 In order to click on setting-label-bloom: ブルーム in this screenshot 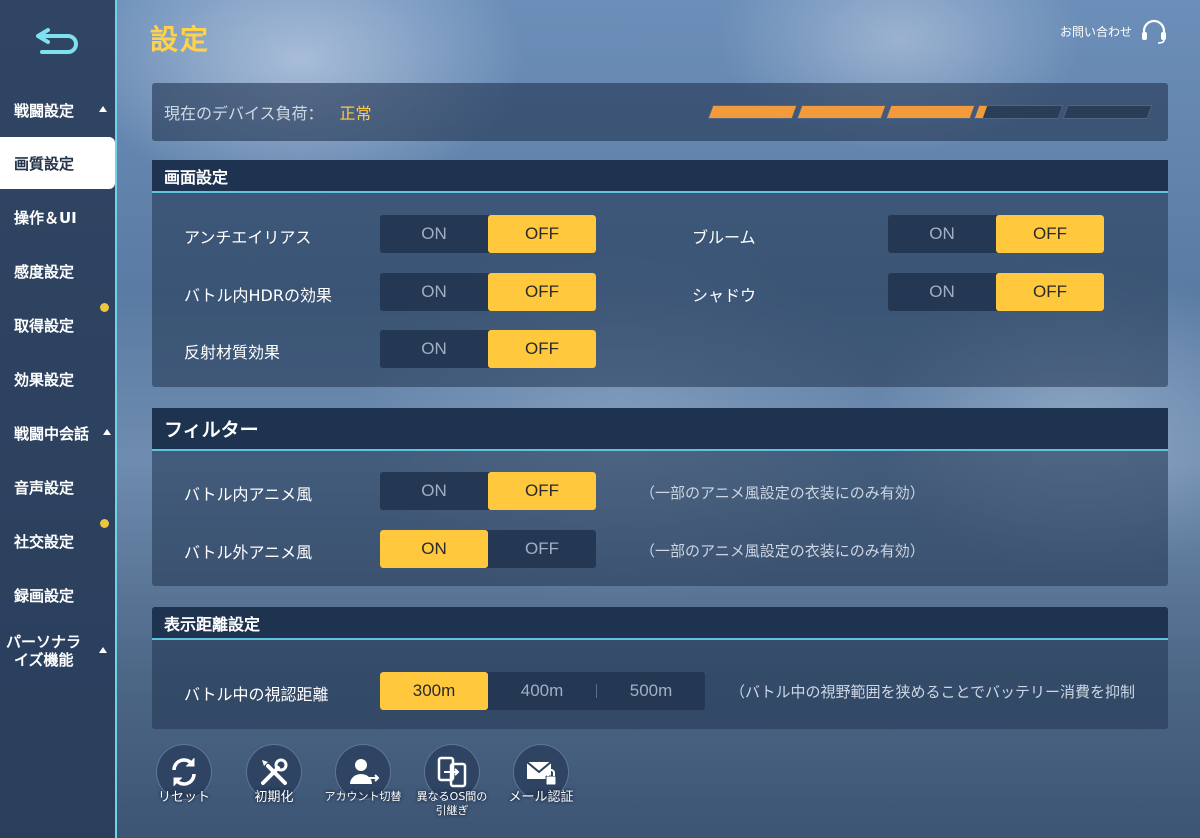, I will do `click(724, 237)`.